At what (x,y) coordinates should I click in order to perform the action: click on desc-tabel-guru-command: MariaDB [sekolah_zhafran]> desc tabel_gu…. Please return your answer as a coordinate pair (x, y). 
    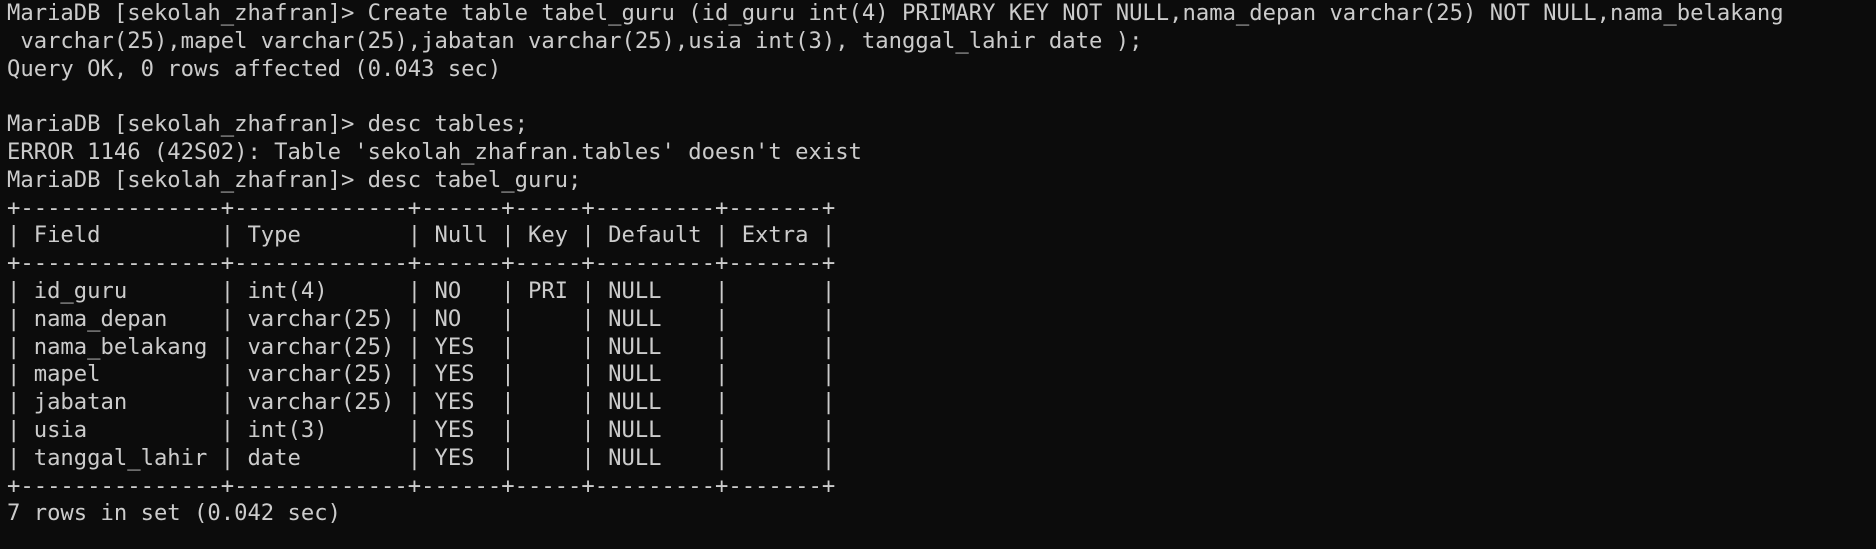
    Looking at the image, I should click on (294, 179).